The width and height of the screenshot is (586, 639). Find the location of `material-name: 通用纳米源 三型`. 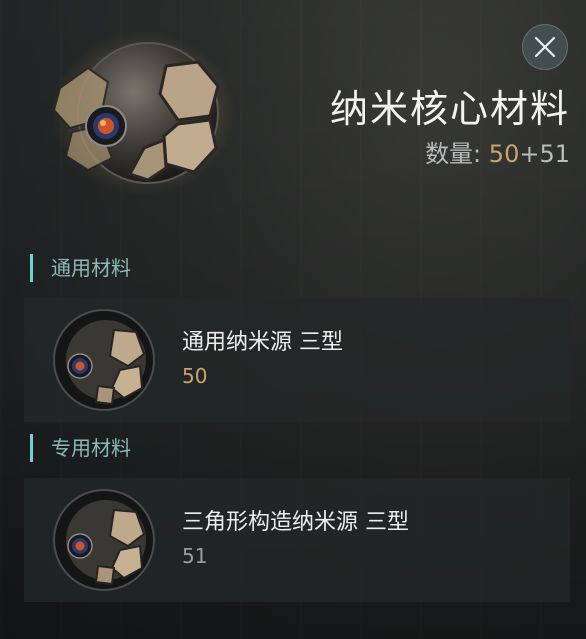

material-name: 通用纳米源 三型 is located at coordinates (262, 342).